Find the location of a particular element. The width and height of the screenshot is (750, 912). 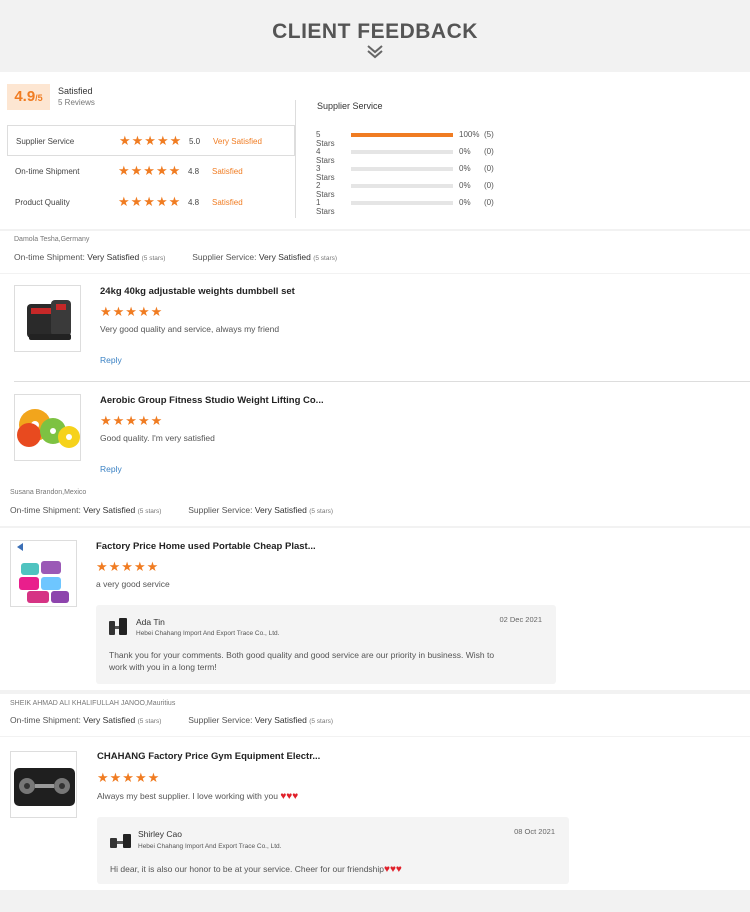

review-text: a very good service is located at coordinates (133, 584).